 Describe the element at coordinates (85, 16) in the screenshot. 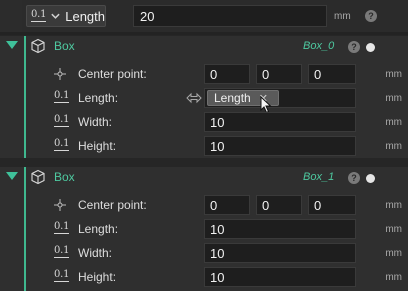

I see `parameter-name: Length` at that location.